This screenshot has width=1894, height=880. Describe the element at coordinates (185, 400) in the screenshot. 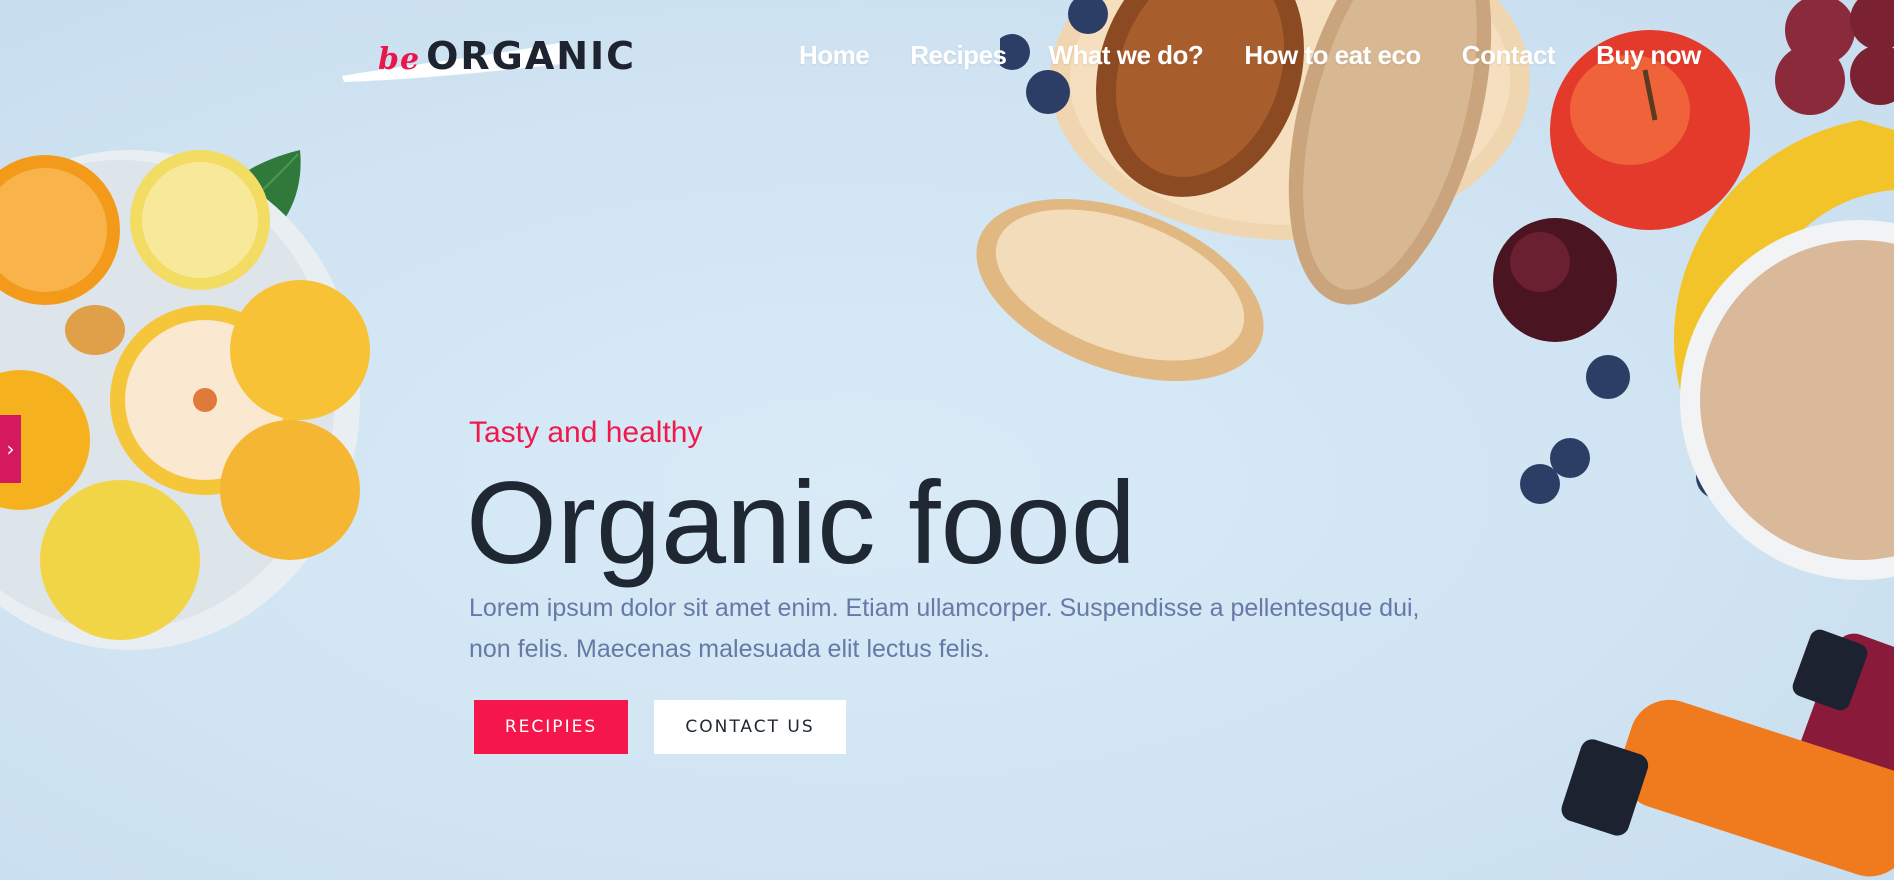

I see `fruit-bowl-illustration` at that location.